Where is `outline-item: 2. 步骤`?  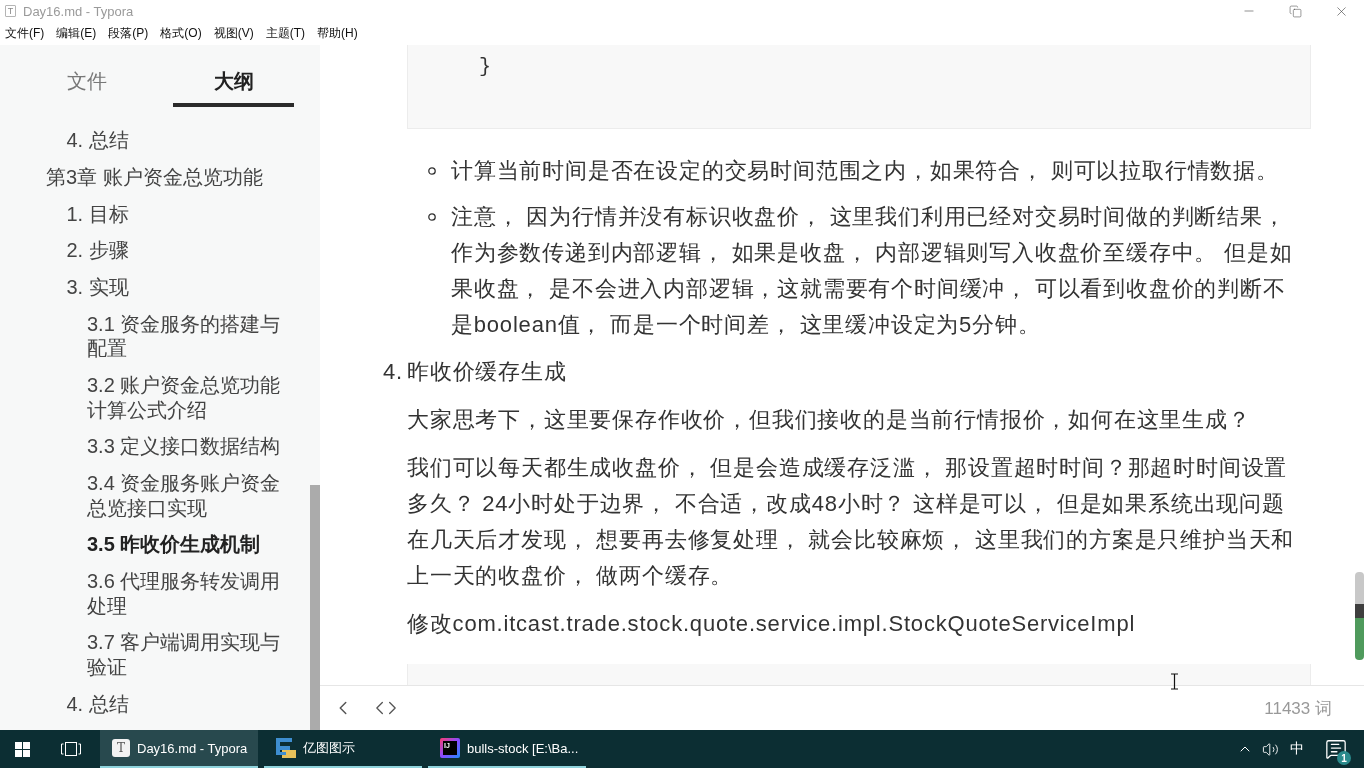
outline-item: 2. 步骤 is located at coordinates (144, 250).